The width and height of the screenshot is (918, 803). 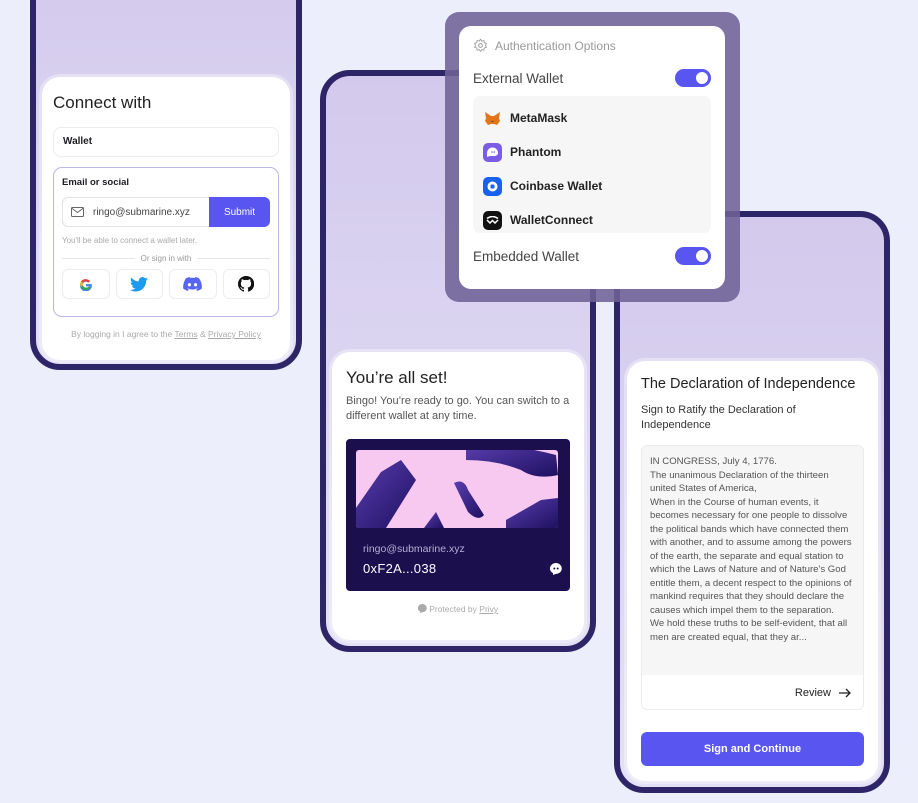 What do you see at coordinates (536, 152) in the screenshot?
I see `wallet-name: Phantom` at bounding box center [536, 152].